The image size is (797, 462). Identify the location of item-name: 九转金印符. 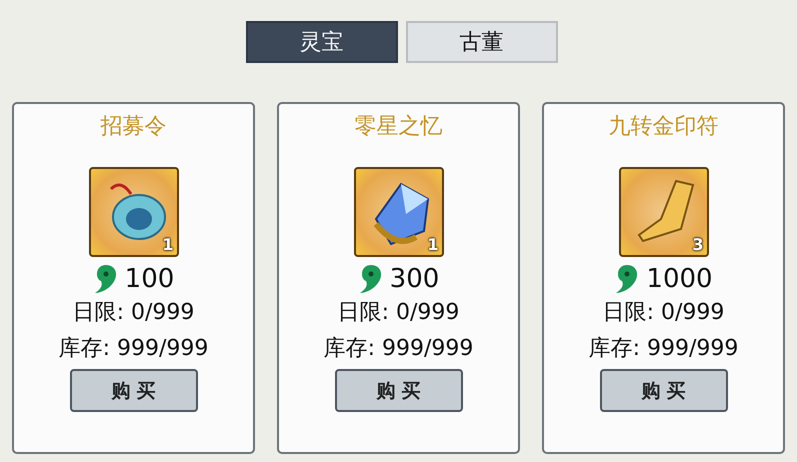
(663, 127).